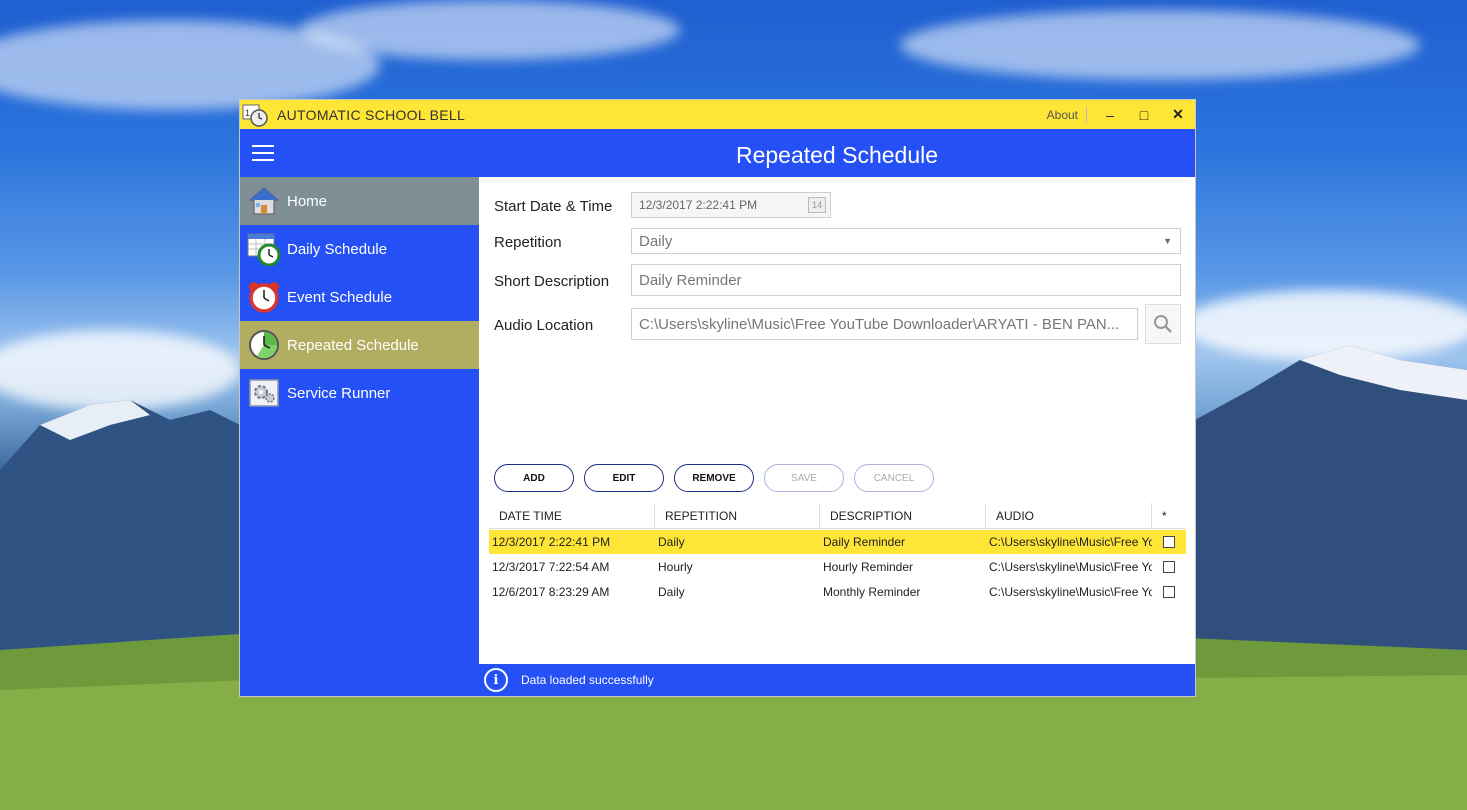 Image resolution: width=1467 pixels, height=810 pixels. What do you see at coordinates (339, 393) in the screenshot?
I see `sidebar-item-label: Service Runner` at bounding box center [339, 393].